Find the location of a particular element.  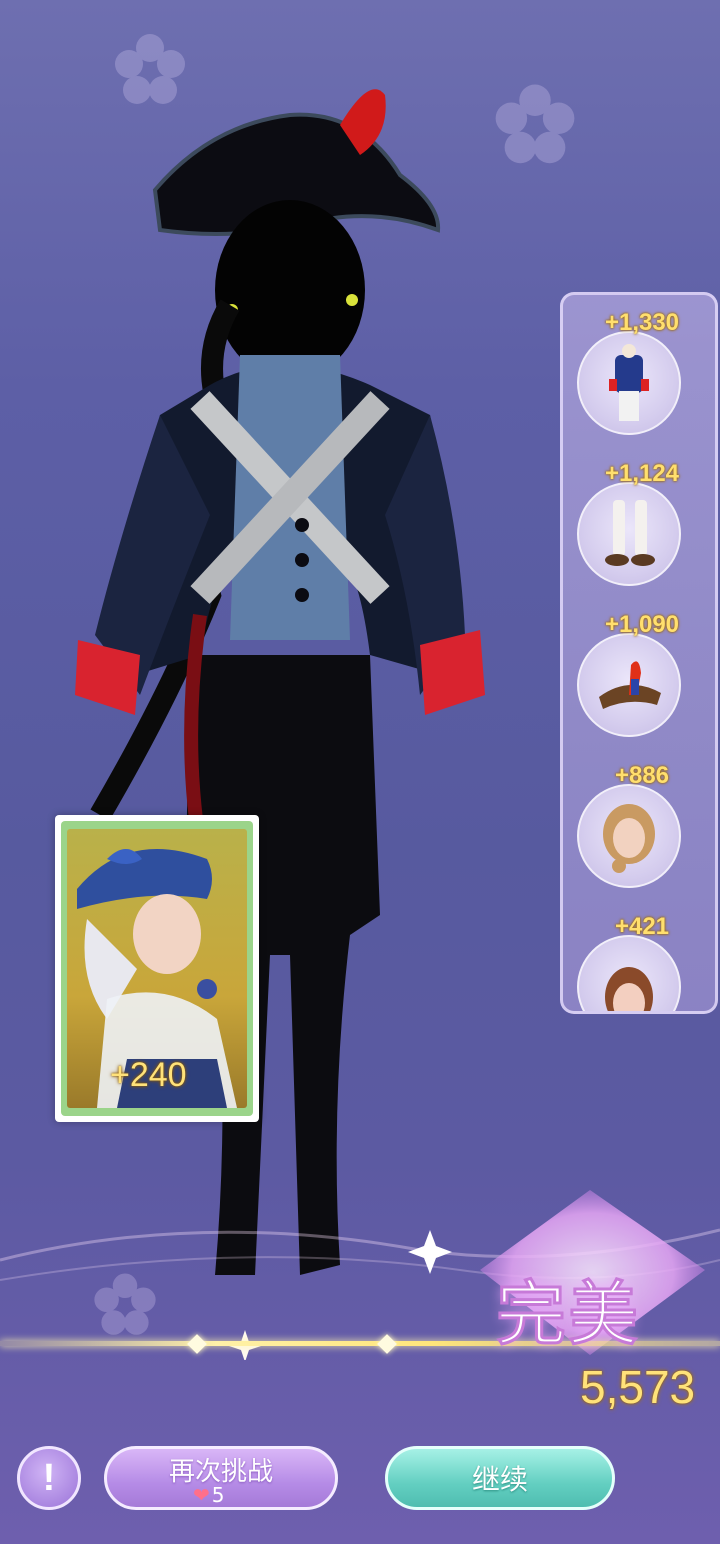

outfit-icon is located at coordinates (629, 382).